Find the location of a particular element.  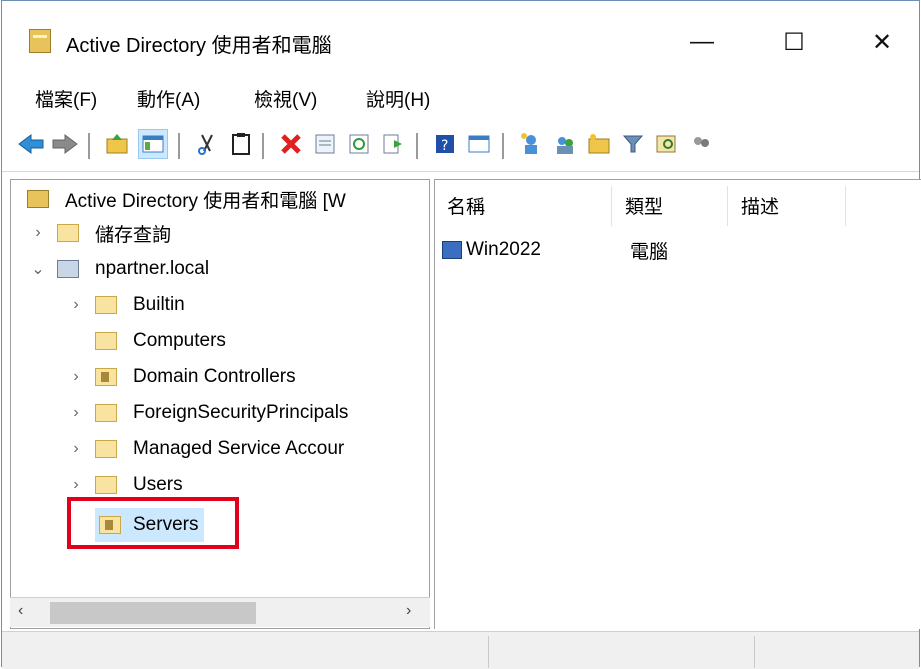

find-icon is located at coordinates (667, 144).